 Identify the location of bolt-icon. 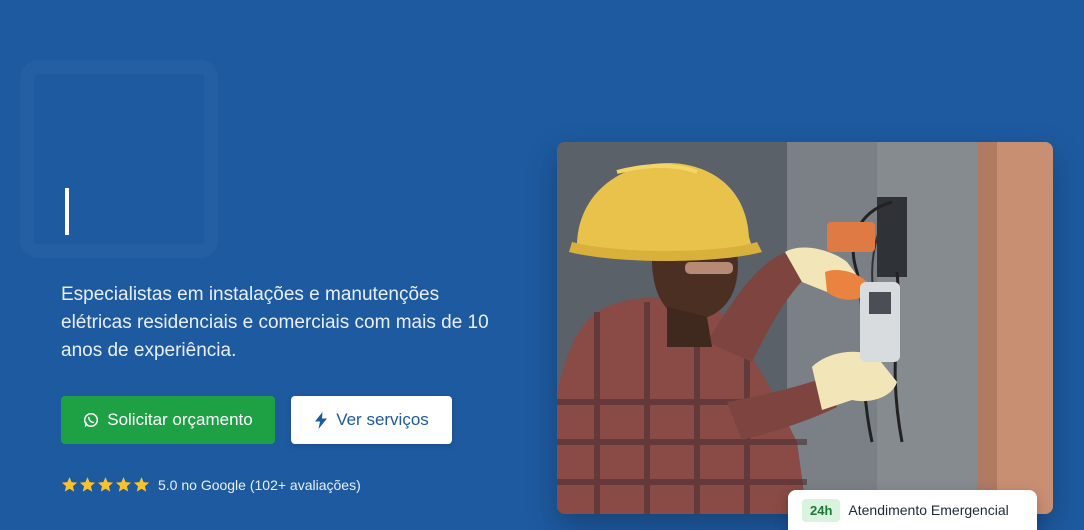
(321, 420).